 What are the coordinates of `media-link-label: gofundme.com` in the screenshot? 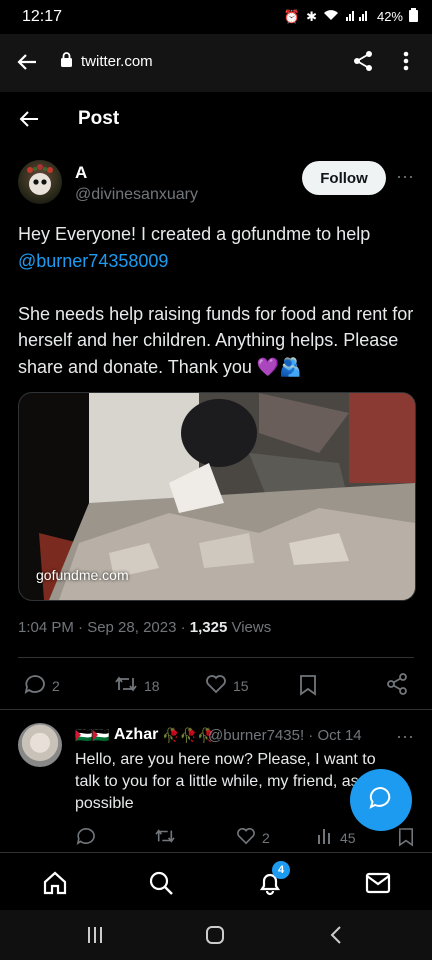 It's located at (82, 575).